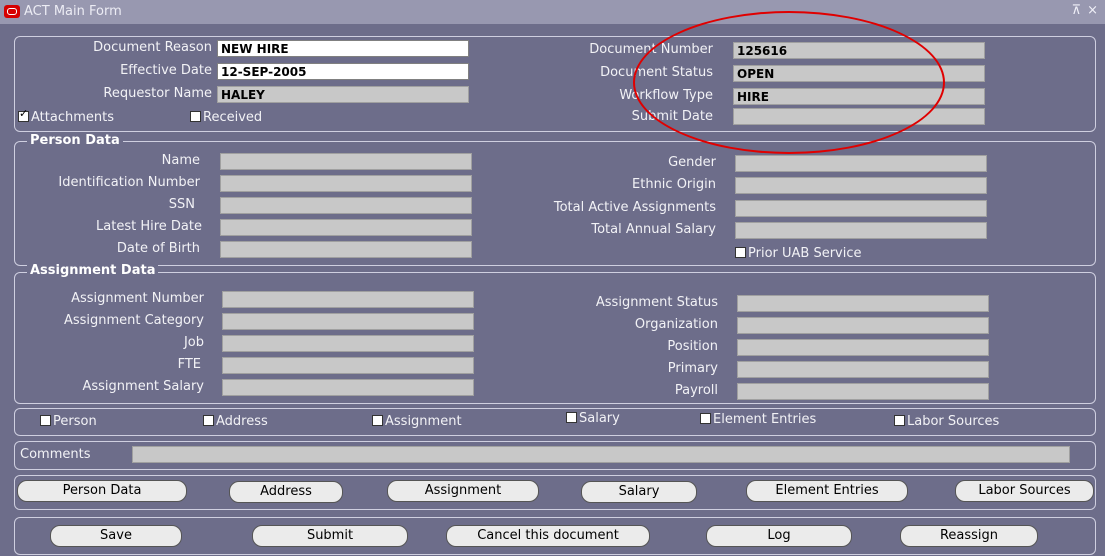  Describe the element at coordinates (129, 182) in the screenshot. I see `identification-number-label: Identification Number` at that location.